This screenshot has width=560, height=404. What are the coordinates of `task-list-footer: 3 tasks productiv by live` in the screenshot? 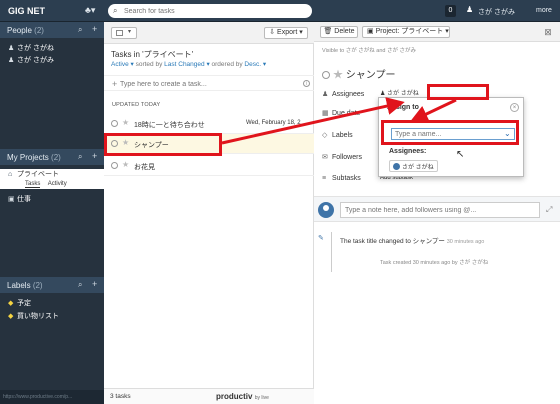 It's located at (209, 396).